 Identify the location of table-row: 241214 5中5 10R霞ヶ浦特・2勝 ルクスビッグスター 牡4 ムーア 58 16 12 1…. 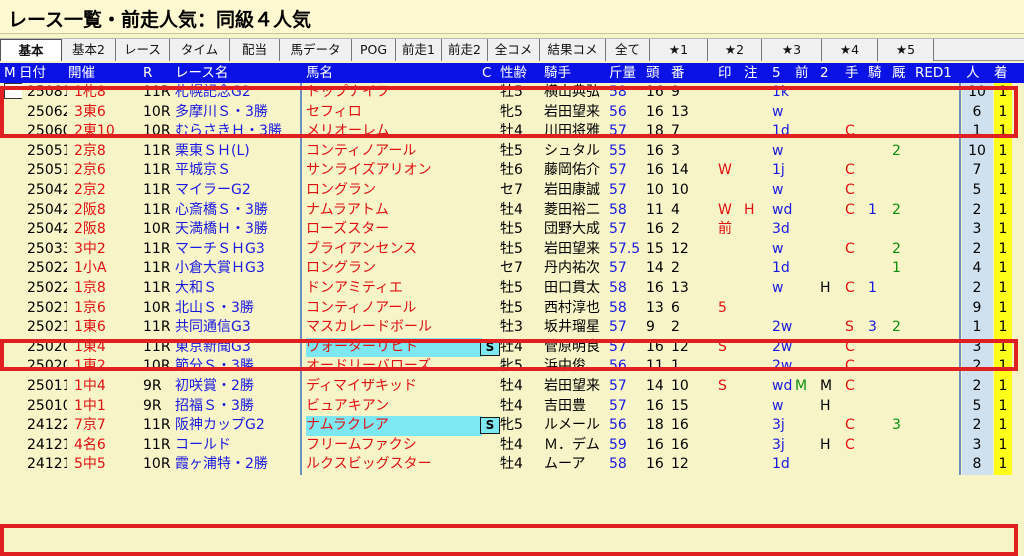
(512, 465).